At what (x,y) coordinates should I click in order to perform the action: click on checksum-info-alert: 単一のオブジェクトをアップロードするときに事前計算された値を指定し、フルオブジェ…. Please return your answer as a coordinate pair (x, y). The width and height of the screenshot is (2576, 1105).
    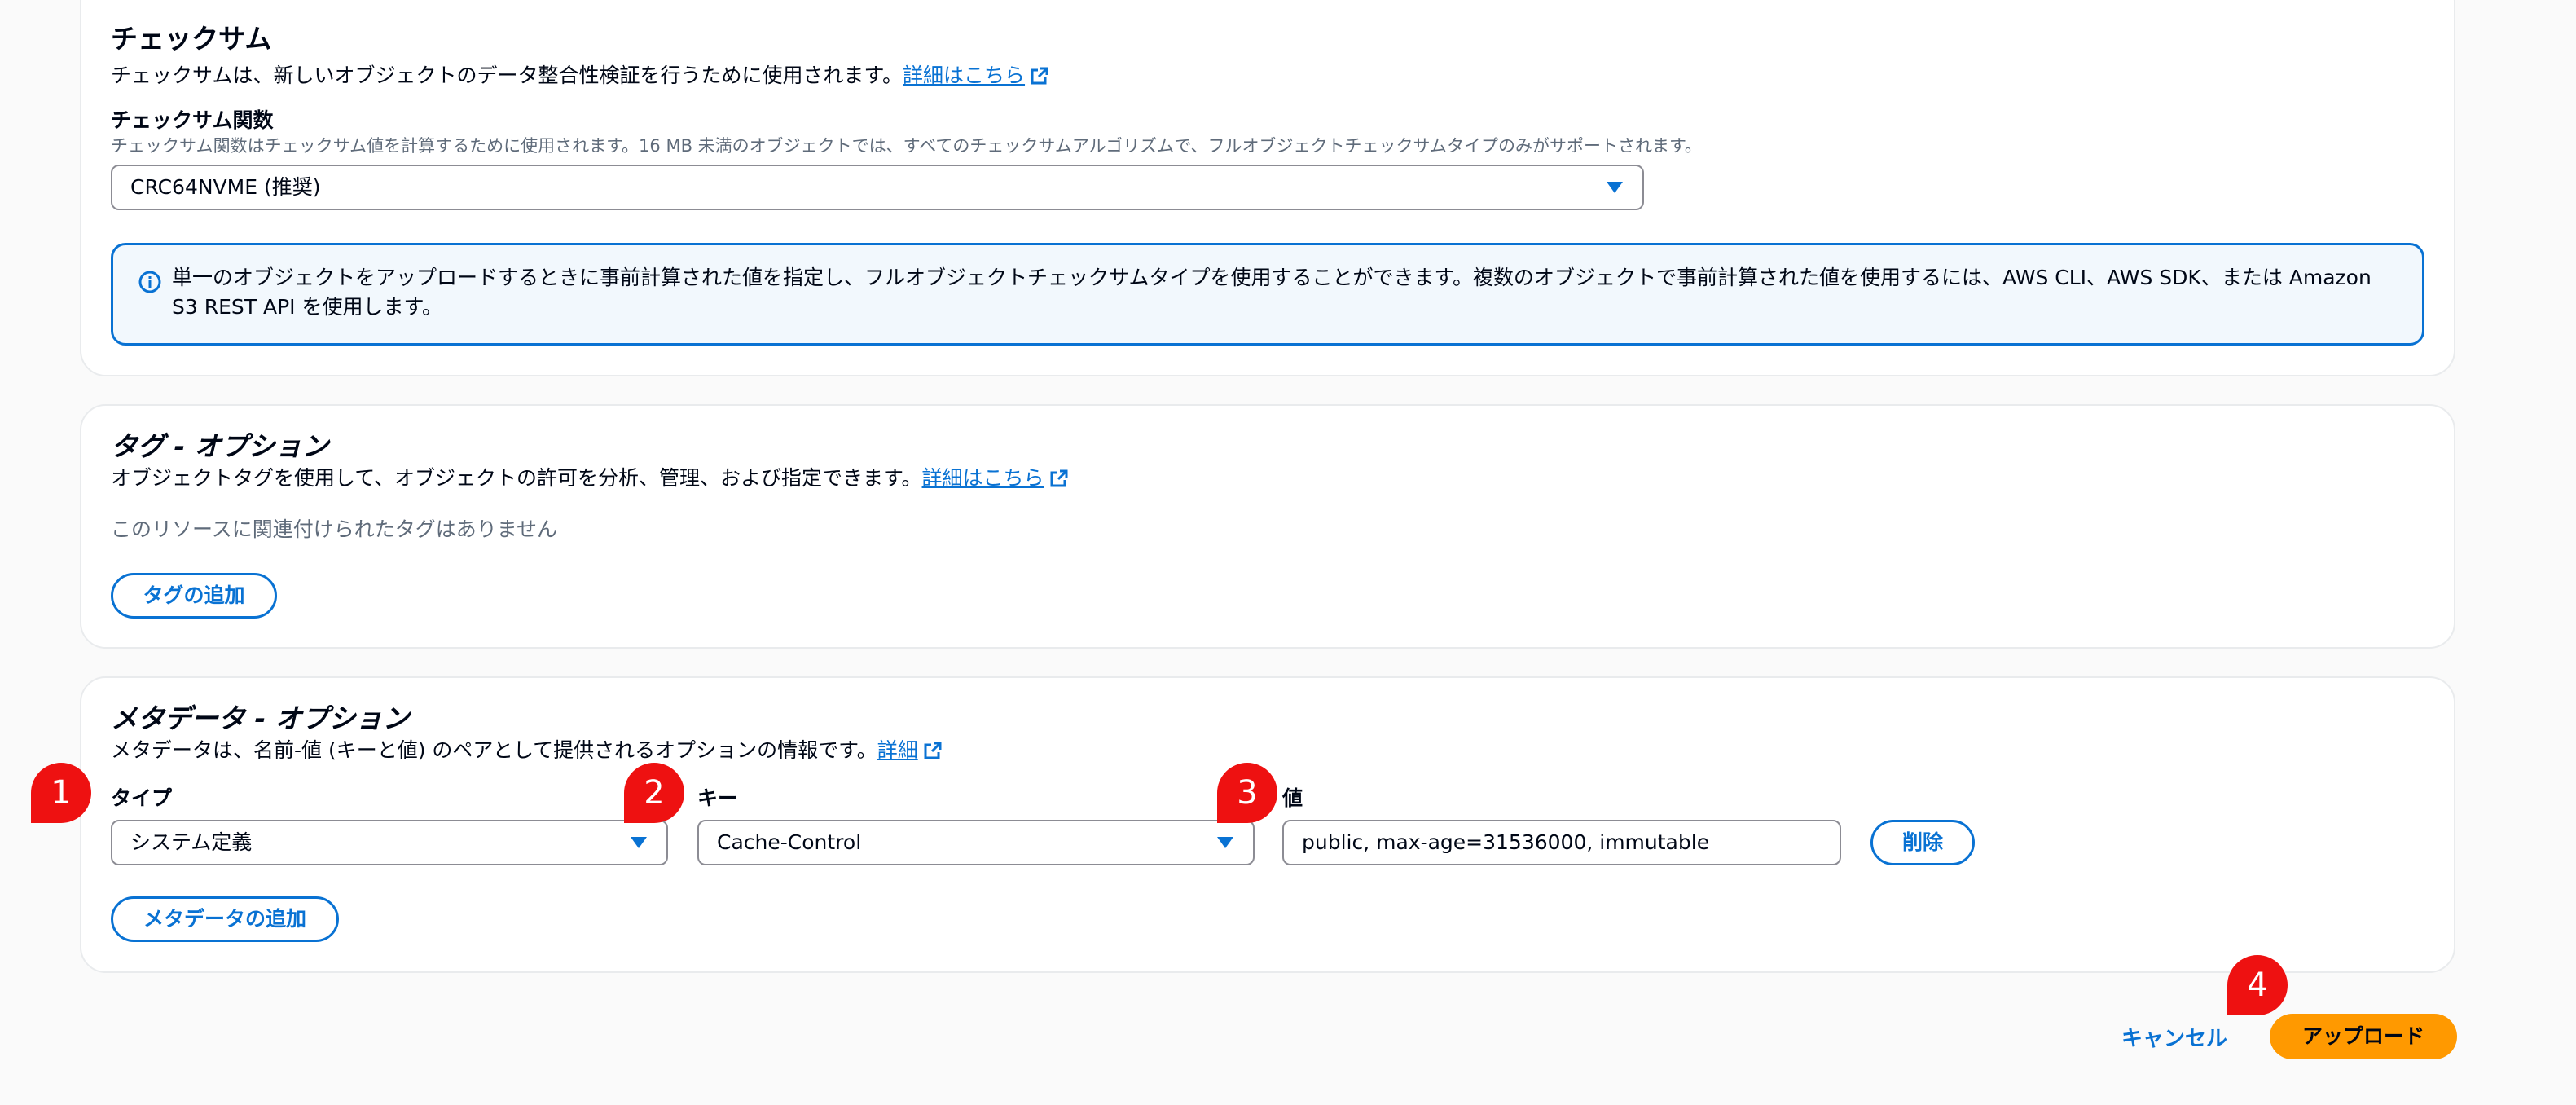
    Looking at the image, I should click on (1267, 294).